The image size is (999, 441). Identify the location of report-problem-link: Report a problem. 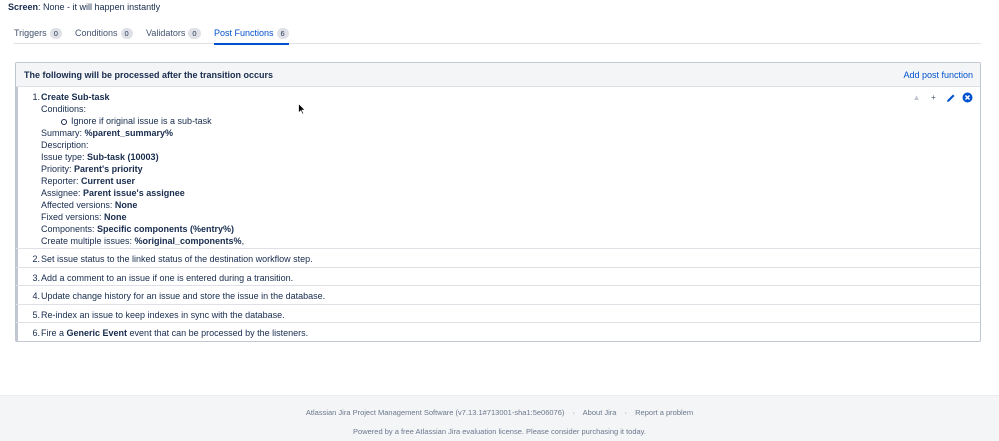
(664, 412).